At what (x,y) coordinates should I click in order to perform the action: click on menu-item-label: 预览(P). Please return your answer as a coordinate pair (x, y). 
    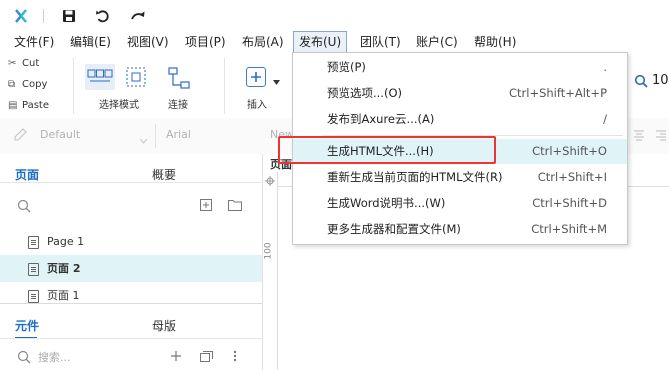
    Looking at the image, I should click on (346, 67).